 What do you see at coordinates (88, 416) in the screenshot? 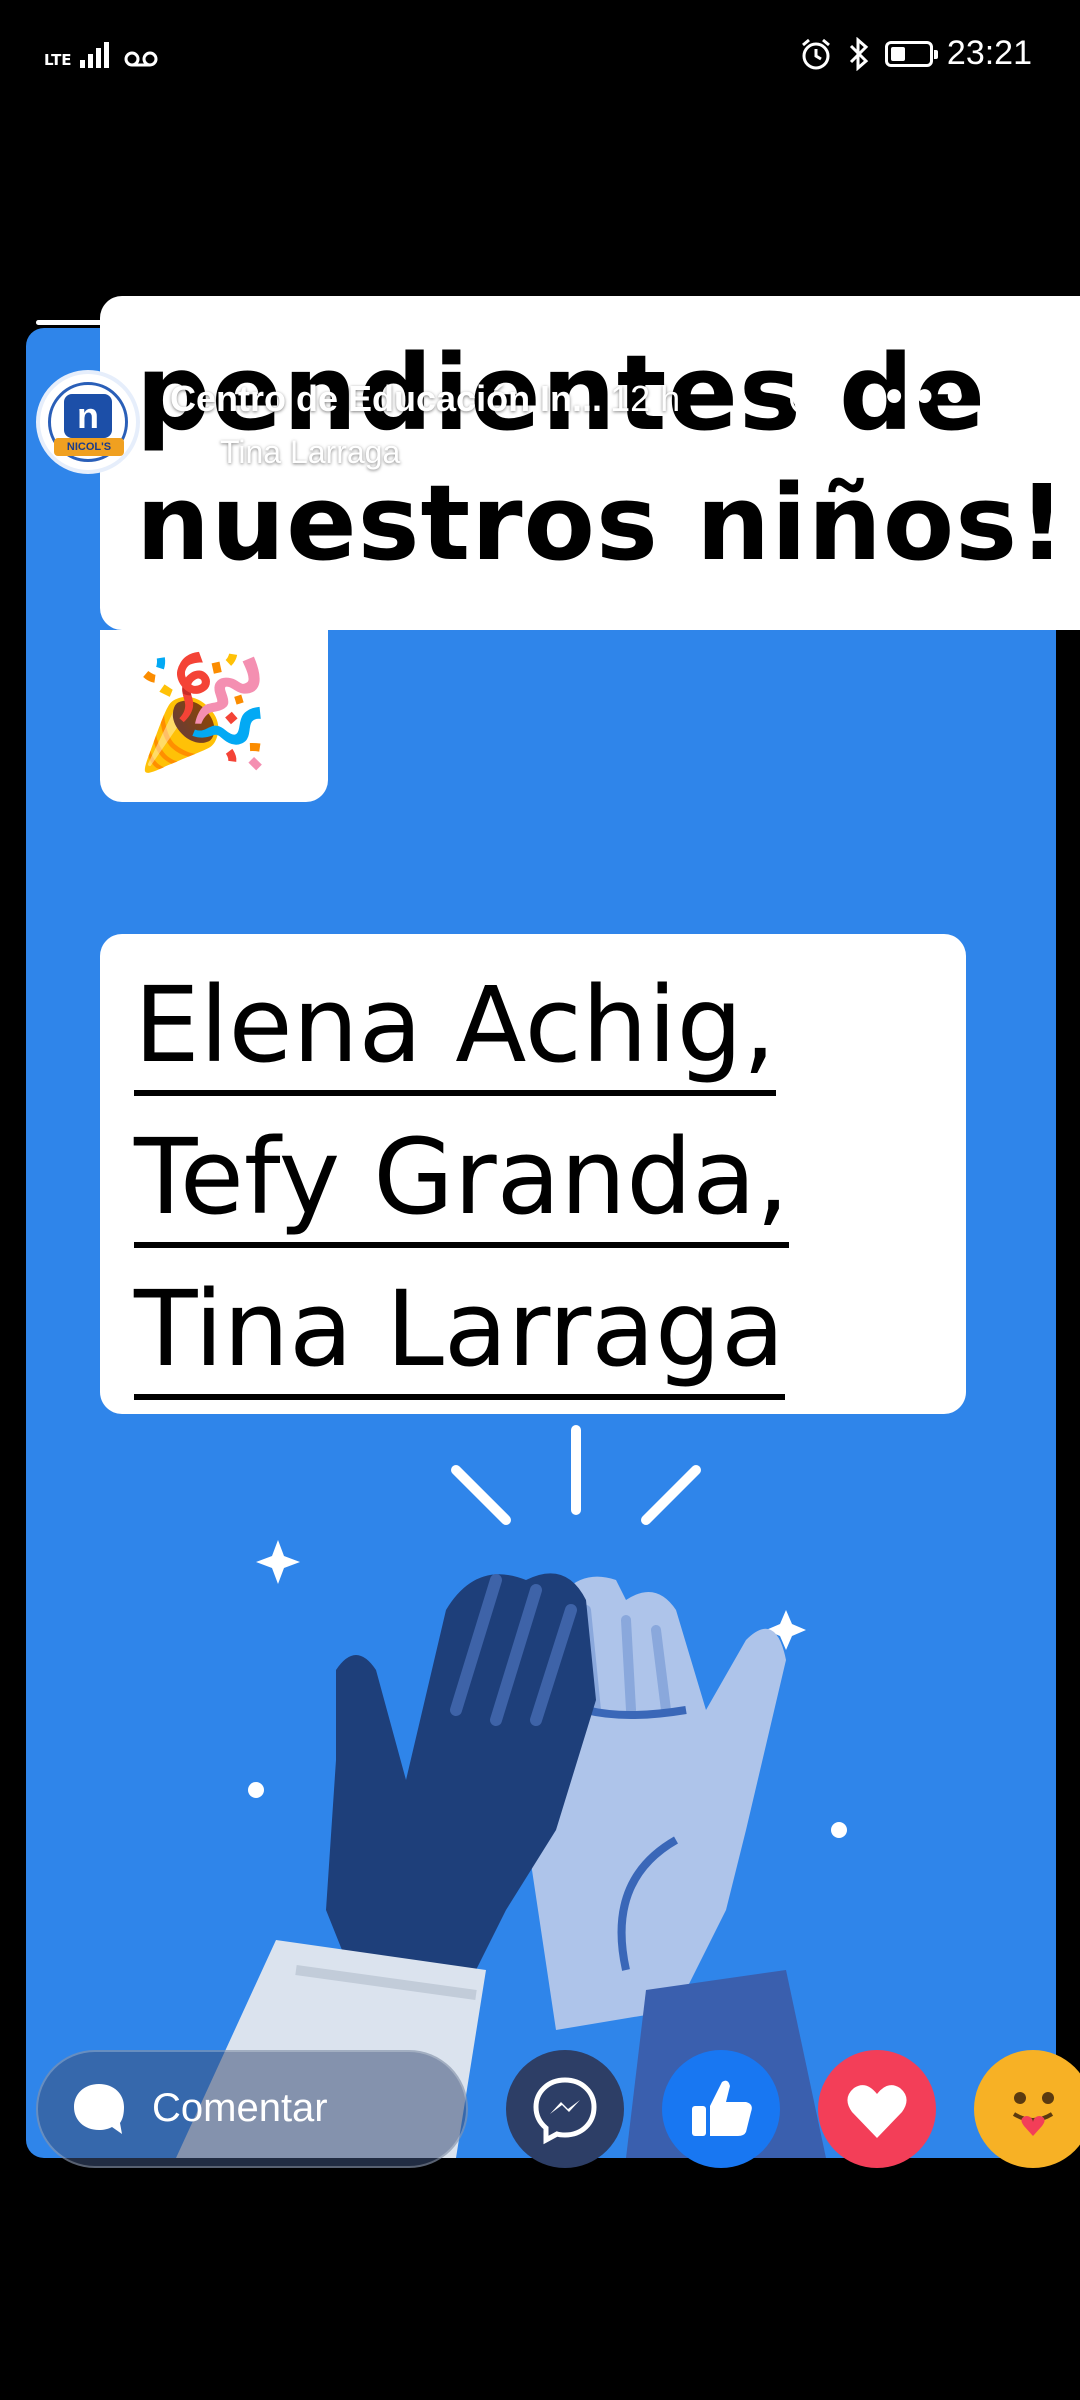
I see `logo-icon: n` at bounding box center [88, 416].